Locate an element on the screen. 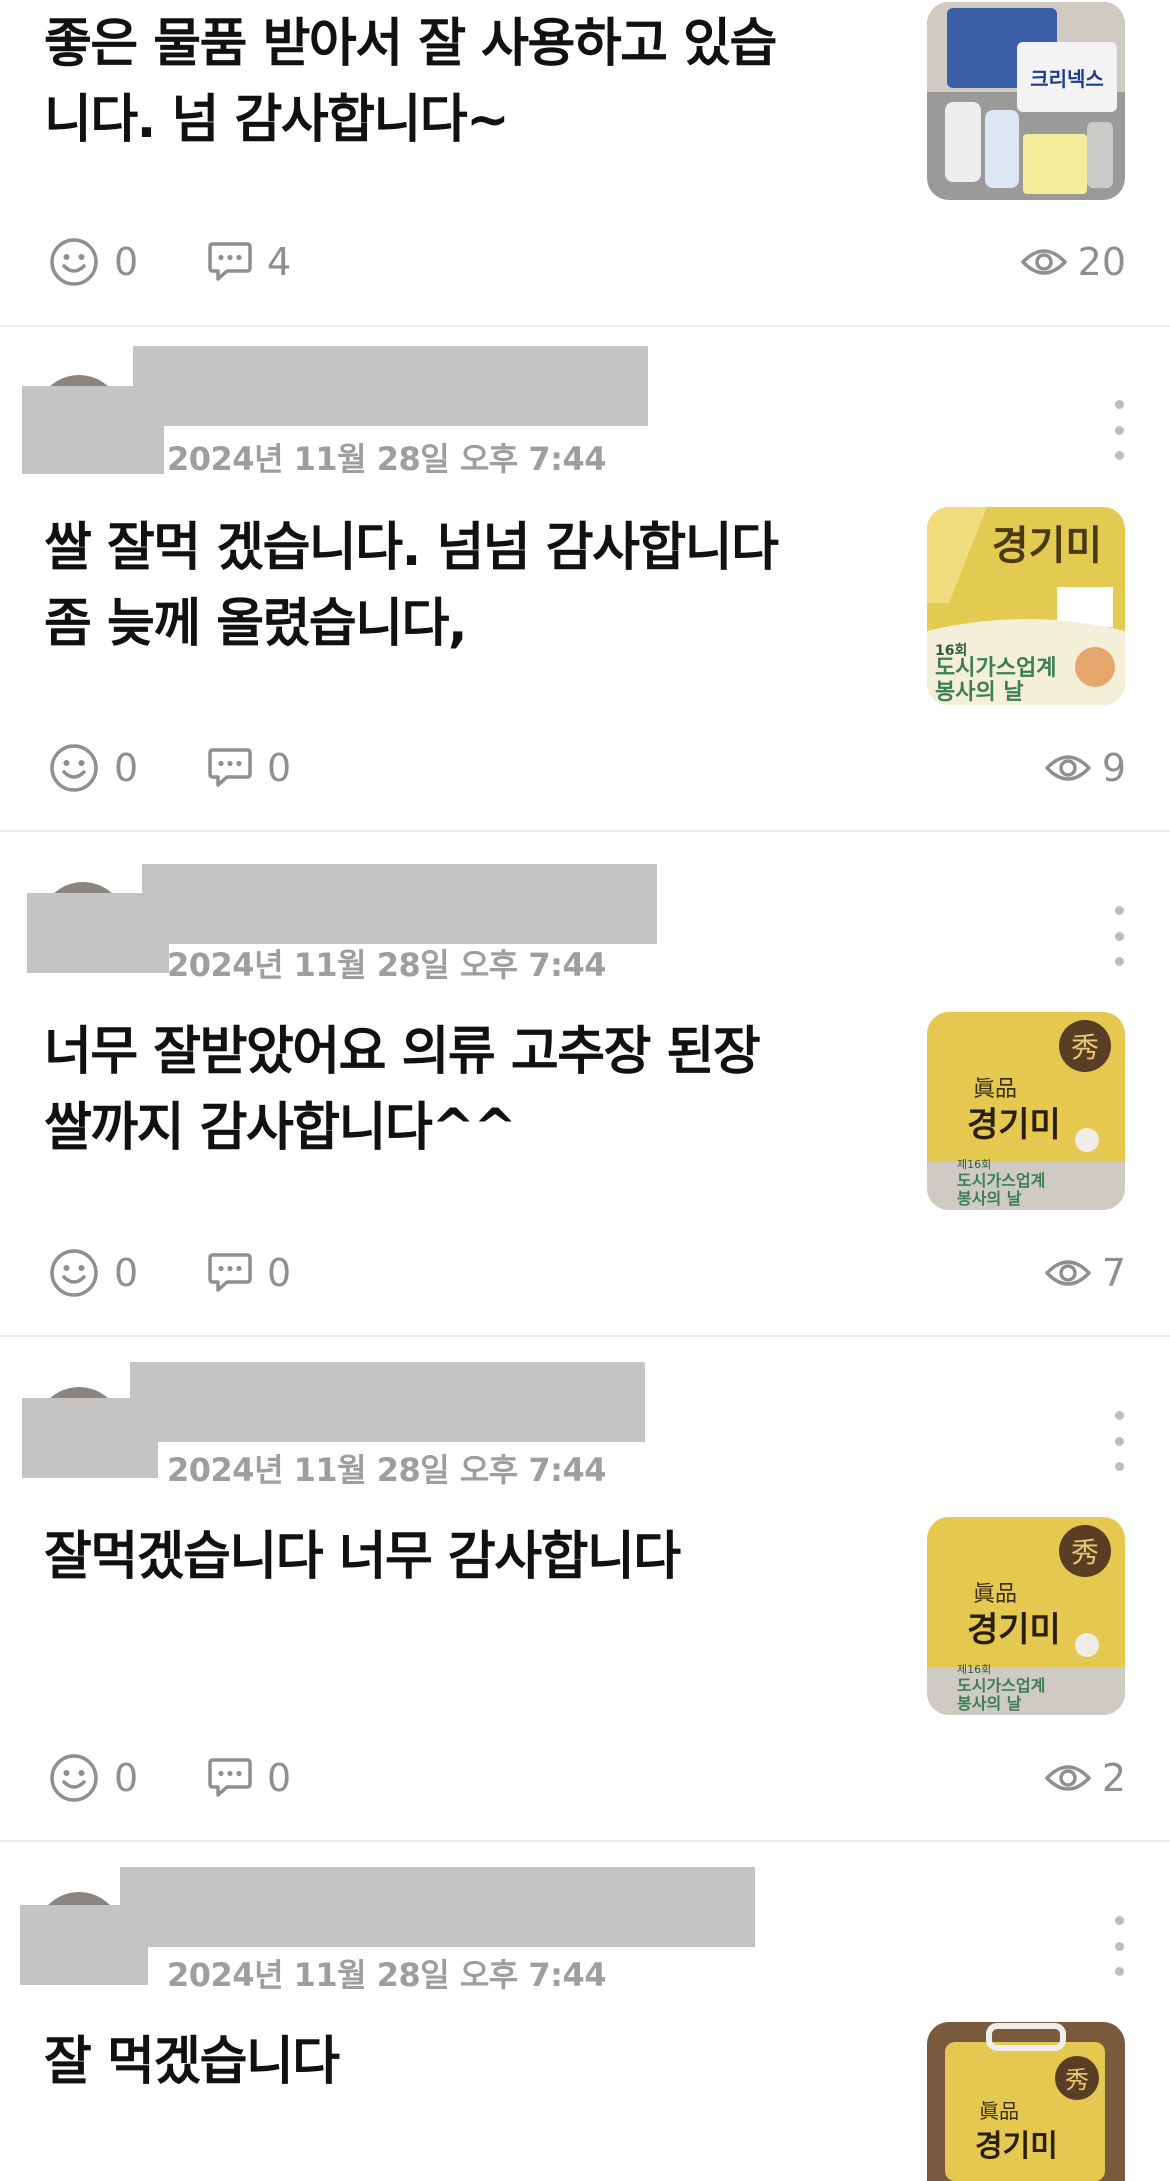 Image resolution: width=1170 pixels, height=2181 pixels. post-text-line: 쌀 잘먹 겠습니다. 넘넘 감사합니다 is located at coordinates (411, 548).